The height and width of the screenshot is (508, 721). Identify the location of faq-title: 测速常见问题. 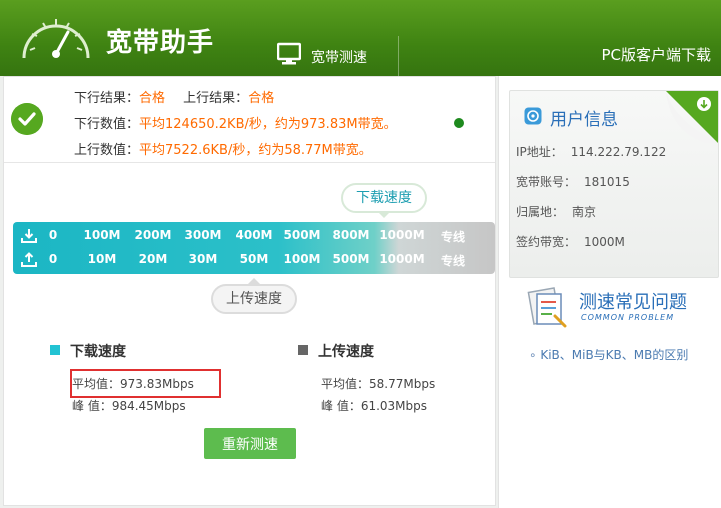
(633, 302).